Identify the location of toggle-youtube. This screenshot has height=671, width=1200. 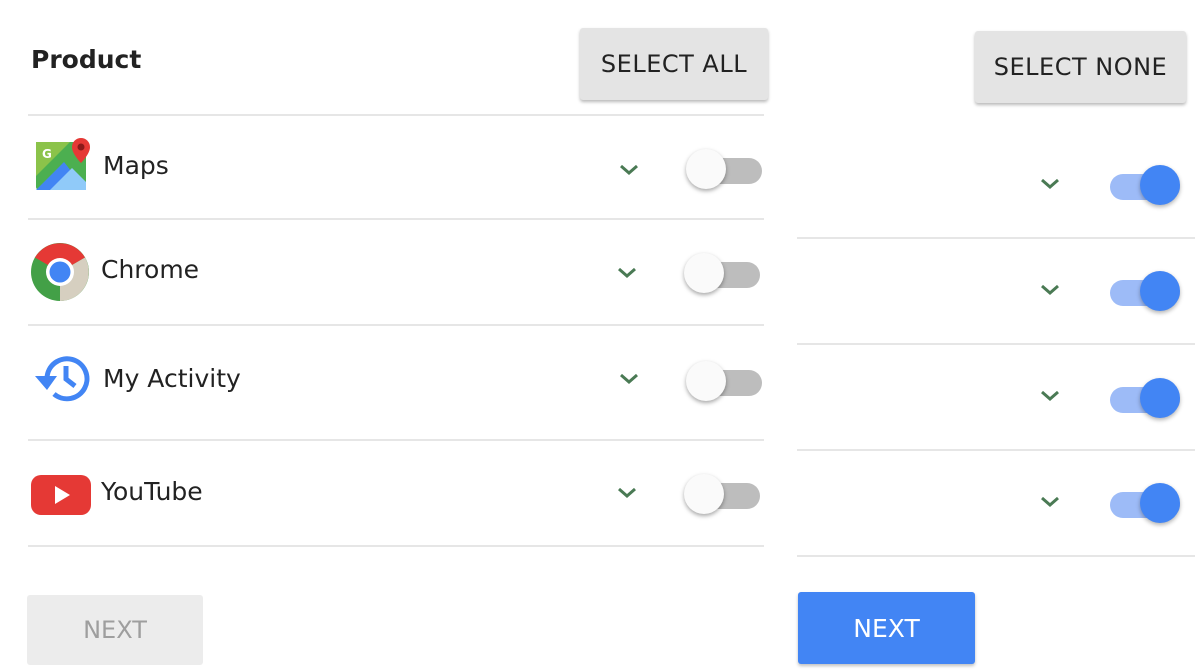
(724, 493).